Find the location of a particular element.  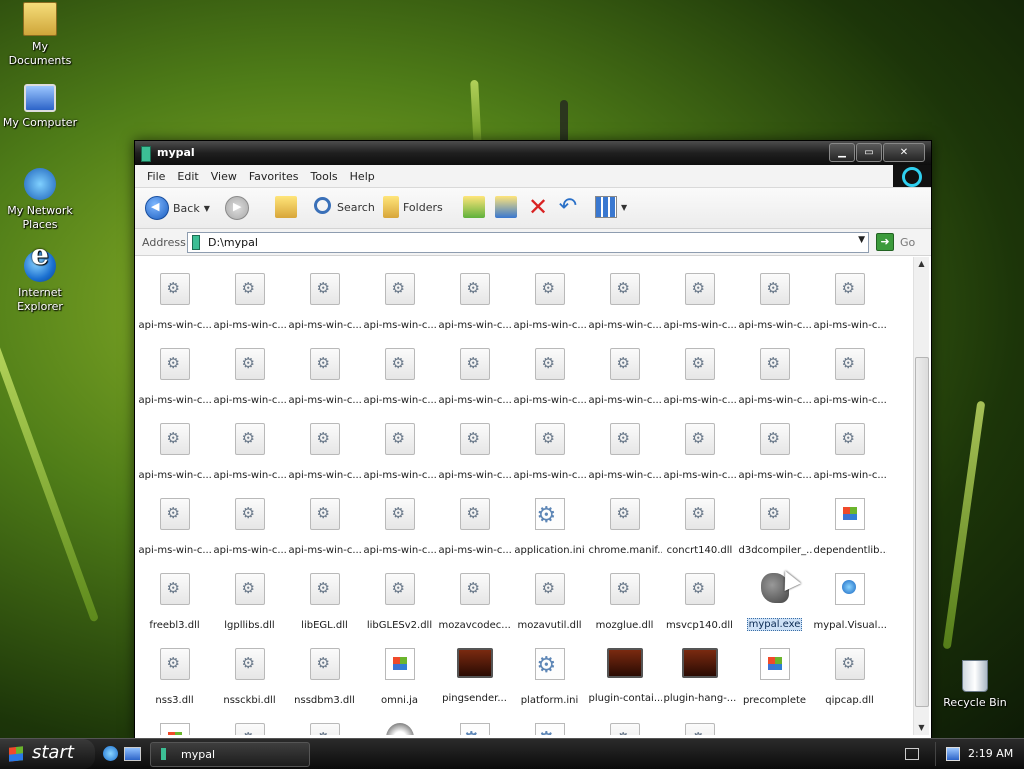

undo-button: ↶ is located at coordinates (568, 207).